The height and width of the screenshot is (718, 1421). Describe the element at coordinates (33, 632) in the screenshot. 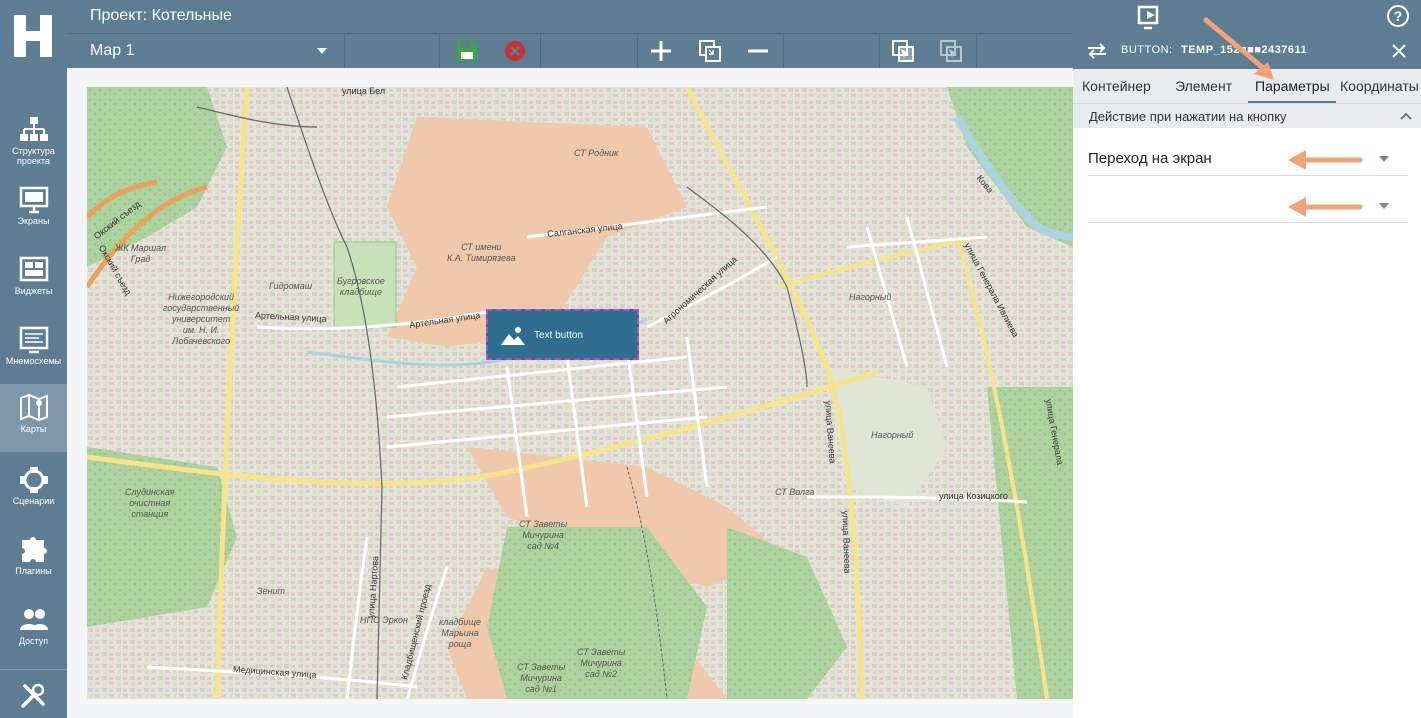

I see `sidebar-item-access: Доступ` at that location.